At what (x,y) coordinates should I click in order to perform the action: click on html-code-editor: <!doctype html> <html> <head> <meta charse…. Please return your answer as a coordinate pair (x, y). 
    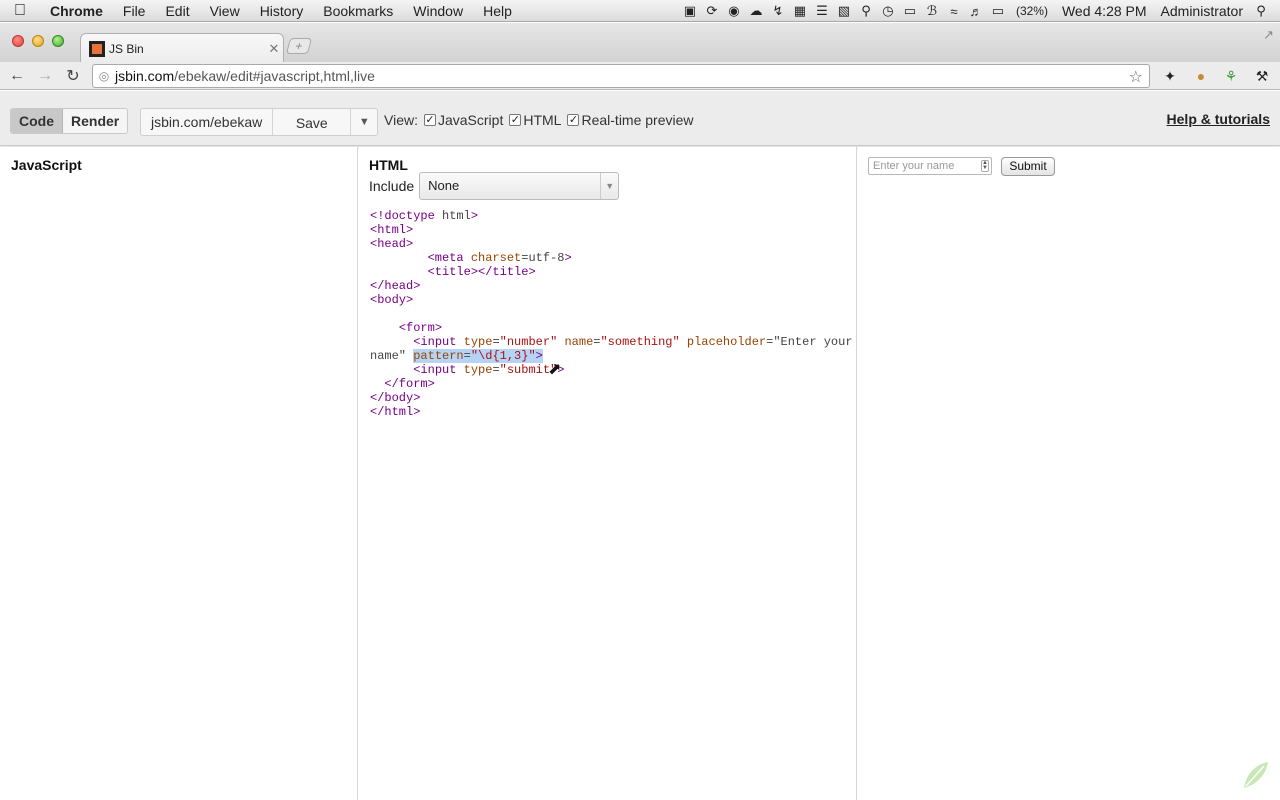
    Looking at the image, I should click on (611, 314).